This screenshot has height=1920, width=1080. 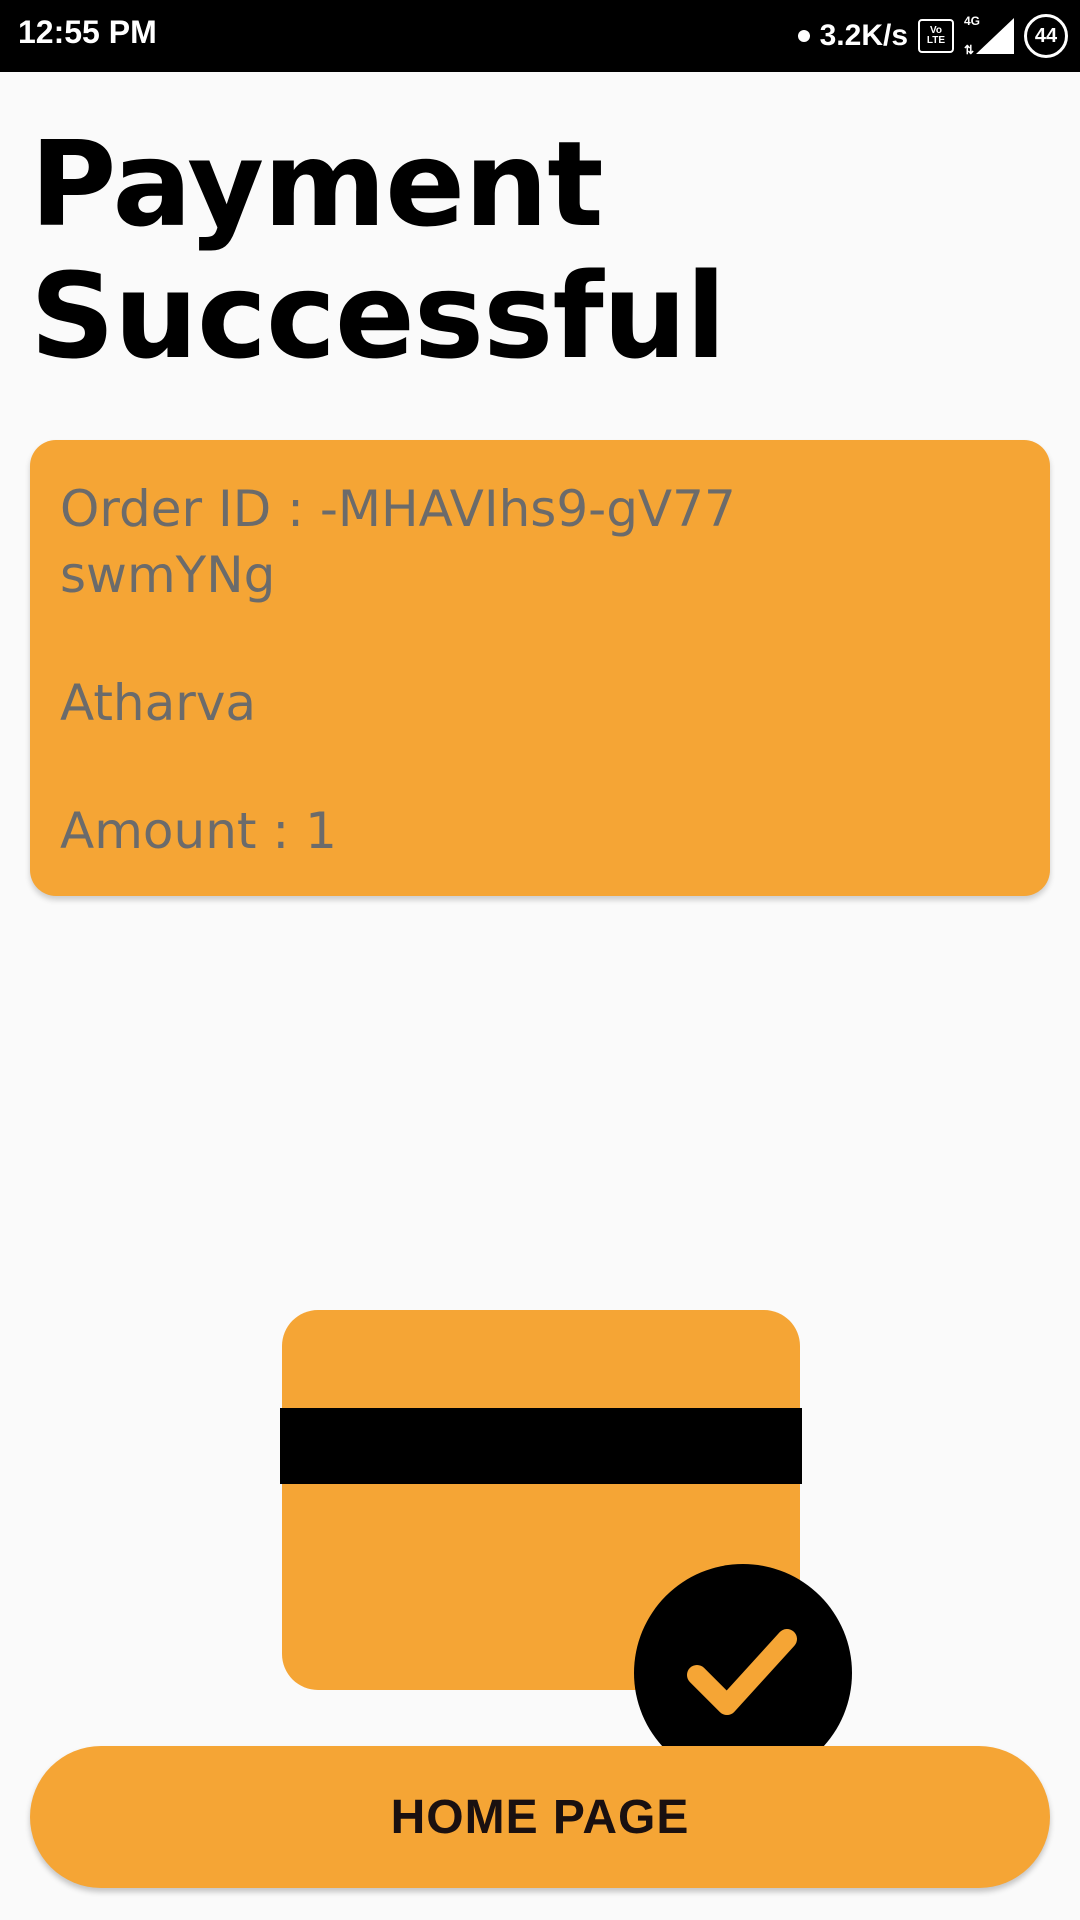 I want to click on notification-dot-icon, so click(x=803, y=36).